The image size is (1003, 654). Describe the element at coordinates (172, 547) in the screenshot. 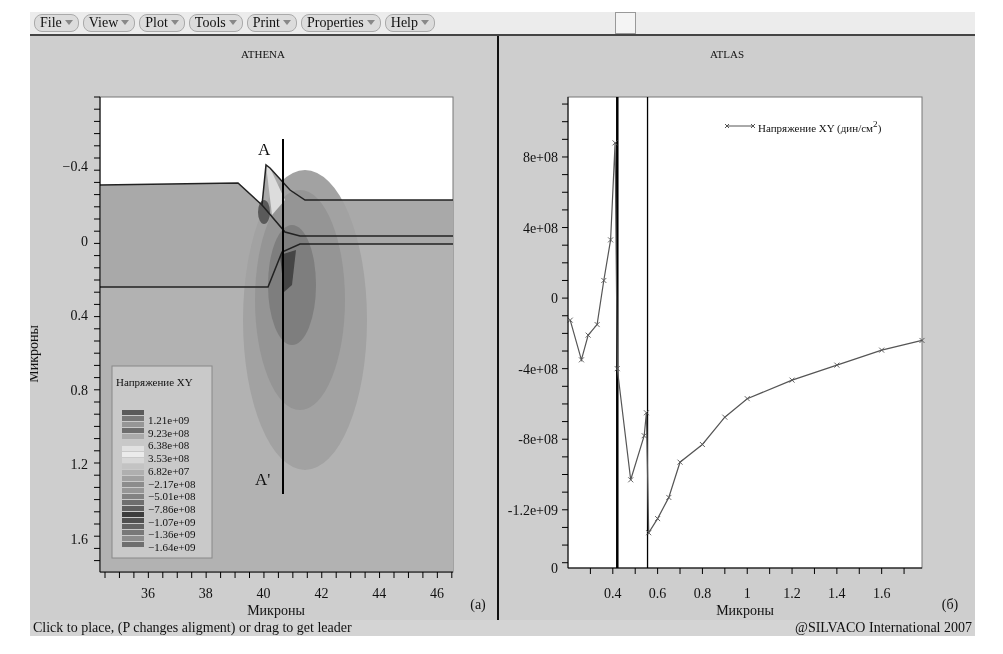

I see `legend-value: −1.64e+09` at that location.